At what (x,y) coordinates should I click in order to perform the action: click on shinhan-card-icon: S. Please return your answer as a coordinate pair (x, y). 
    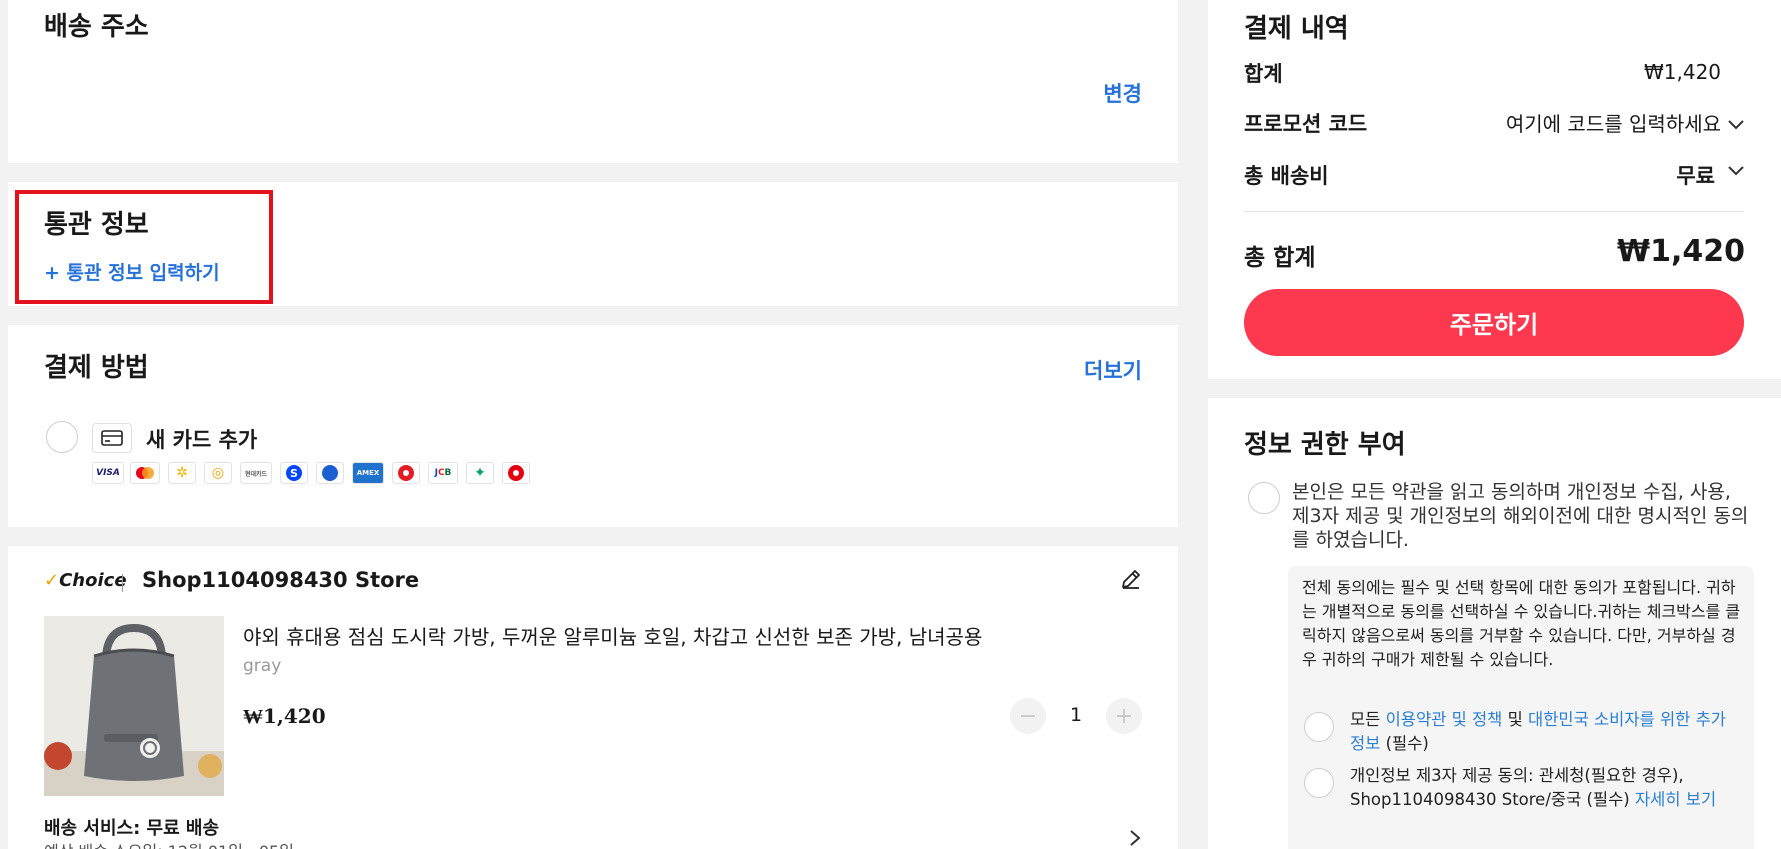
    Looking at the image, I should click on (294, 473).